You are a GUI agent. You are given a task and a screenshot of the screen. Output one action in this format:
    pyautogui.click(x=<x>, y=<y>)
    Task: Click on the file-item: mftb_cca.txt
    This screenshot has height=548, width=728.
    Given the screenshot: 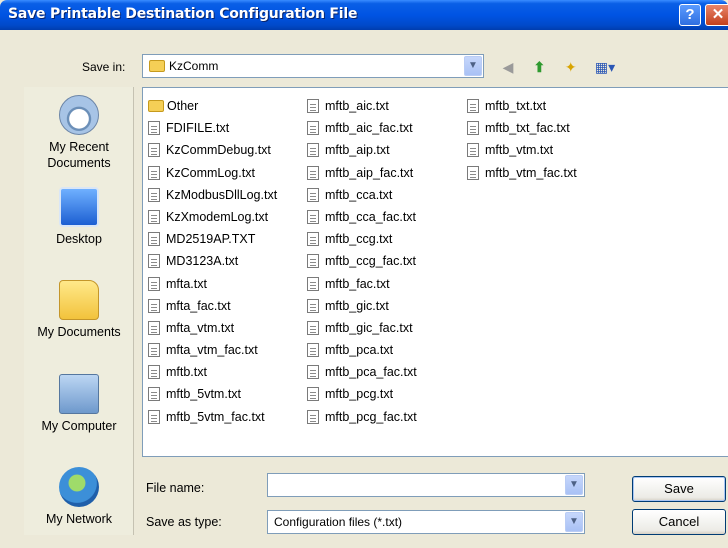 What is the action you would take?
    pyautogui.click(x=362, y=195)
    